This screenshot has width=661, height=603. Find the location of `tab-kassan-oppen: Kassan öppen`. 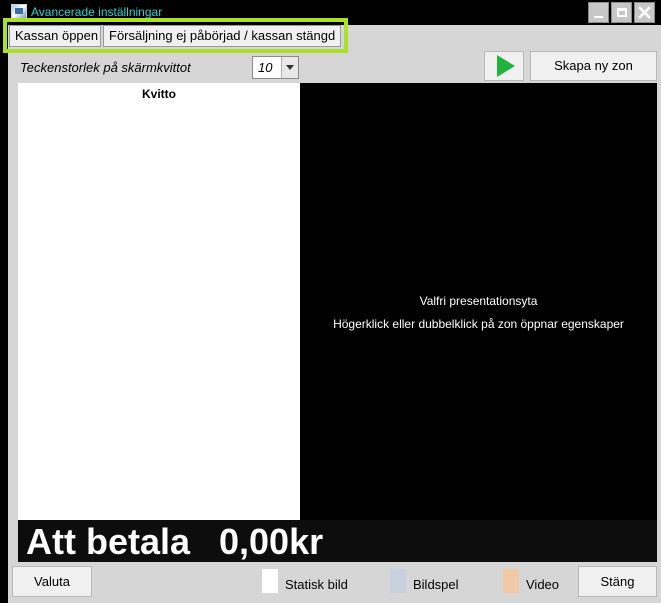

tab-kassan-oppen: Kassan öppen is located at coordinates (55, 36).